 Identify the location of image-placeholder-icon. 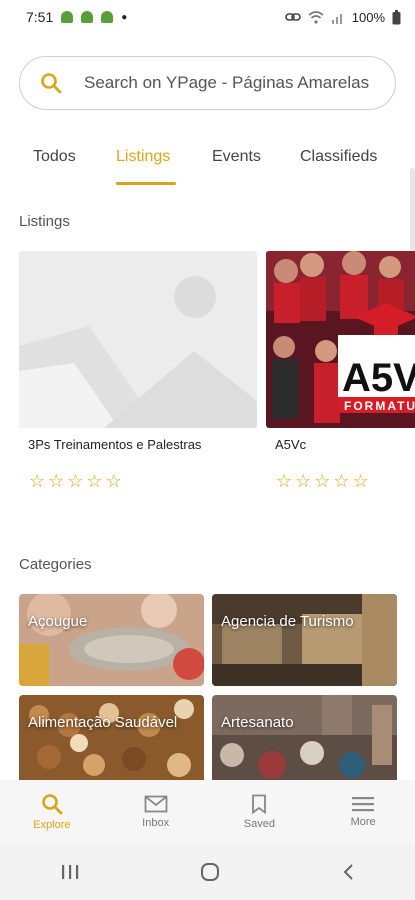
(138, 339).